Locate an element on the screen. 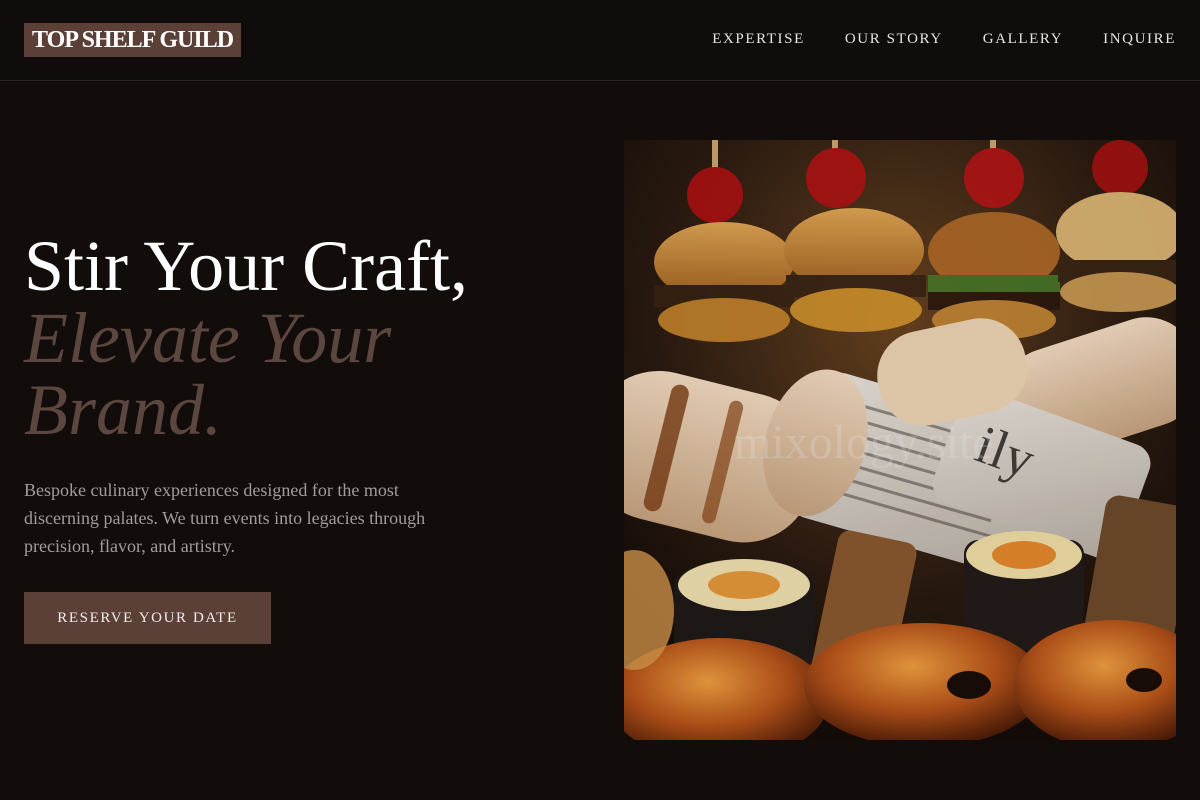  nav-link-our-story: OUR STORY is located at coordinates (894, 39).